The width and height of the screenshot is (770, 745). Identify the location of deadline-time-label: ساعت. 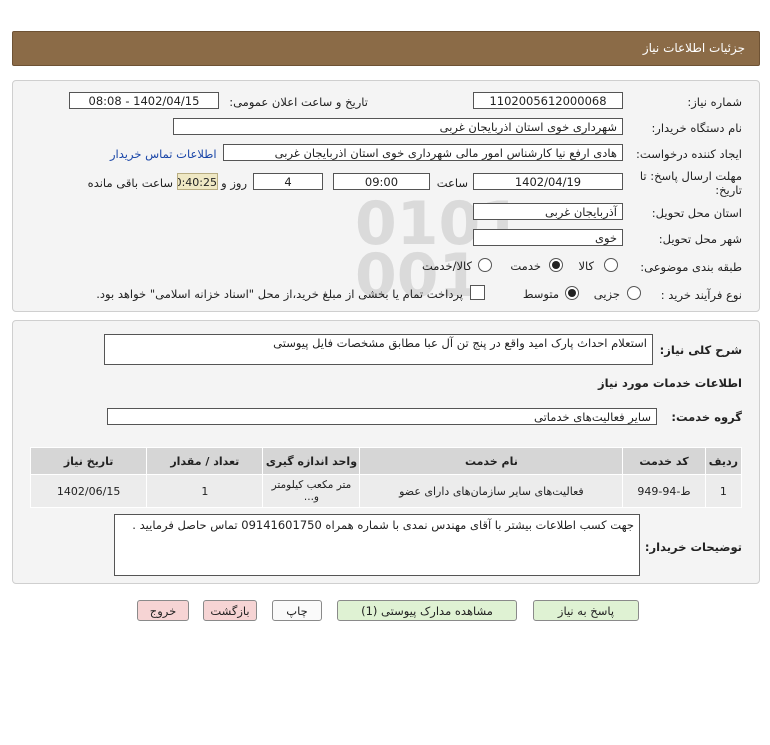
(452, 183).